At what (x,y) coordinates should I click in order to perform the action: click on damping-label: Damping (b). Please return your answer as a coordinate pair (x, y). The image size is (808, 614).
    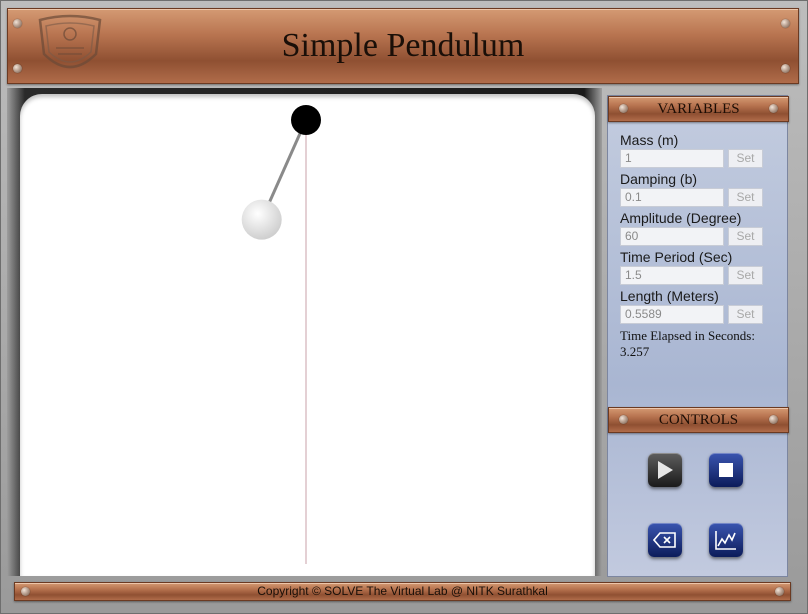
    Looking at the image, I should click on (659, 179).